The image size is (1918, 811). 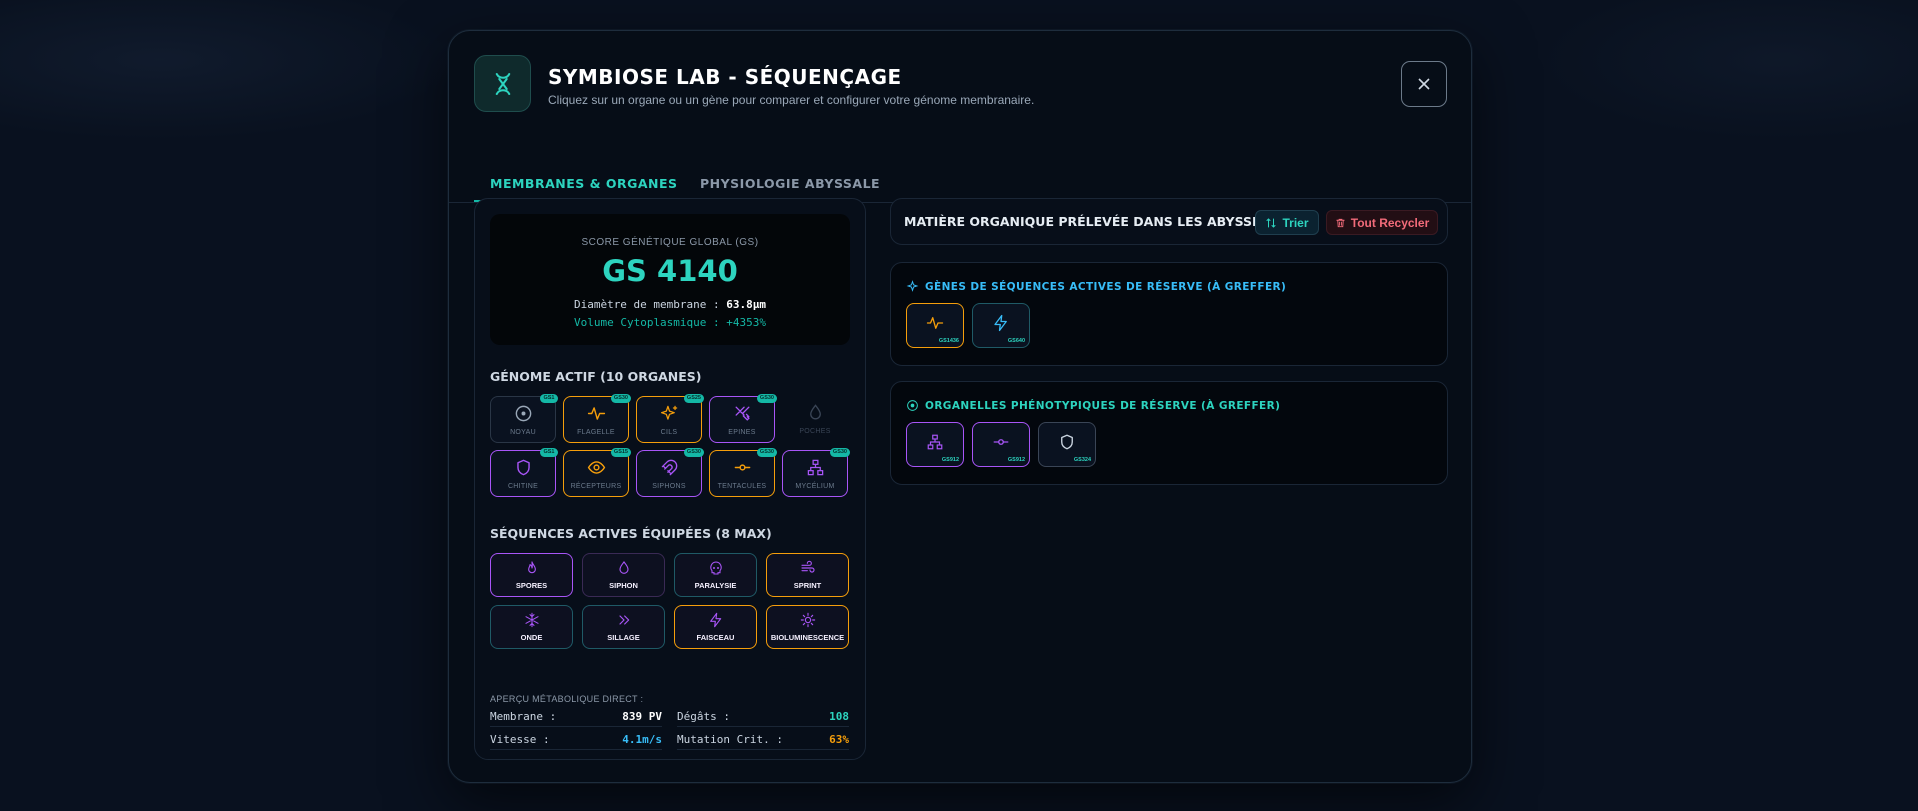 I want to click on sequence-slot: PARALYSIE, so click(x=715, y=575).